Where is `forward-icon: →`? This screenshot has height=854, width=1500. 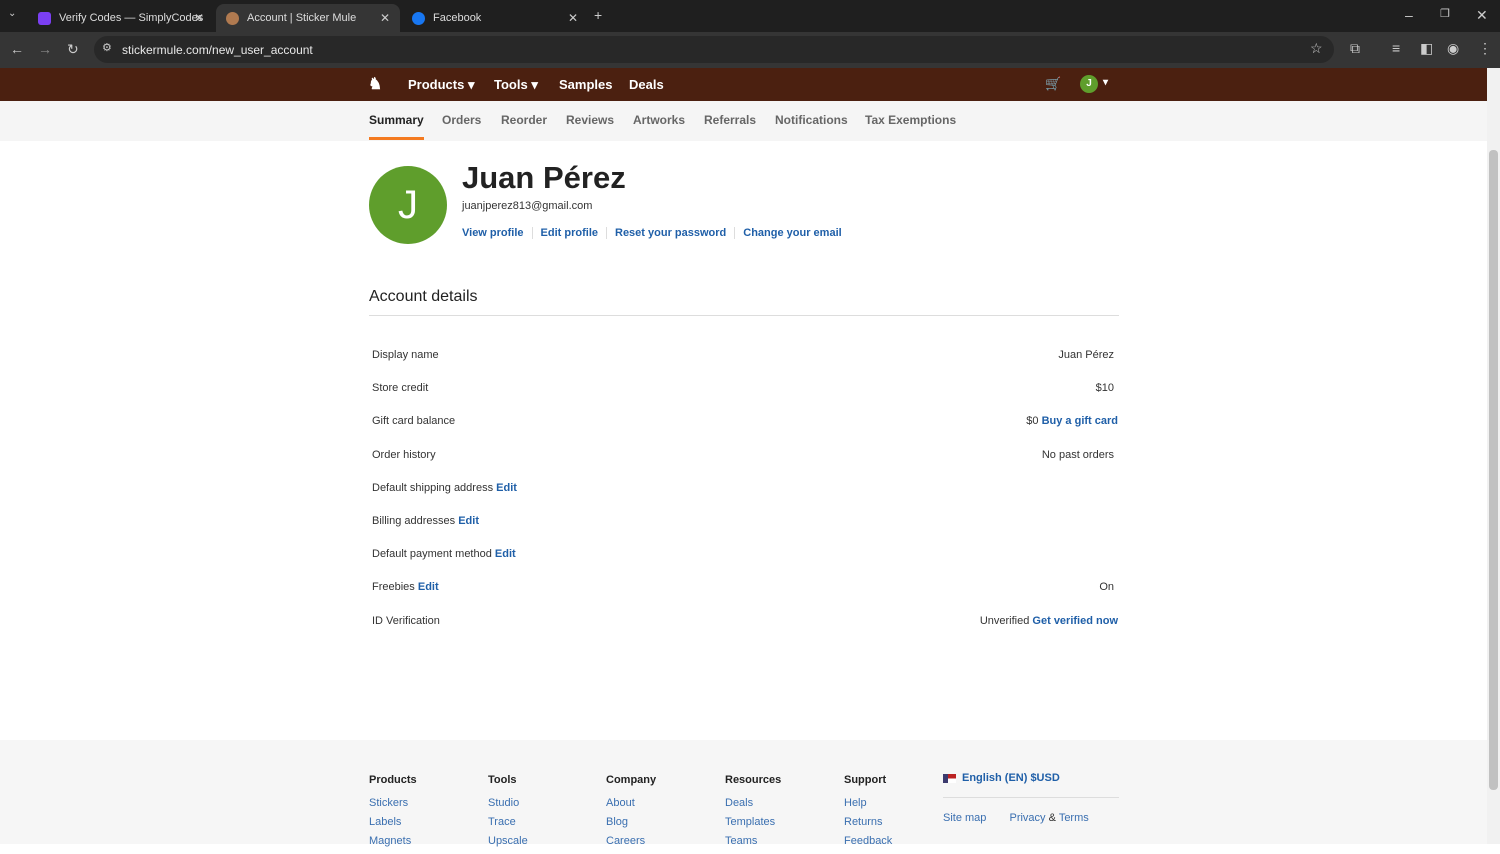
forward-icon: → is located at coordinates (45, 49).